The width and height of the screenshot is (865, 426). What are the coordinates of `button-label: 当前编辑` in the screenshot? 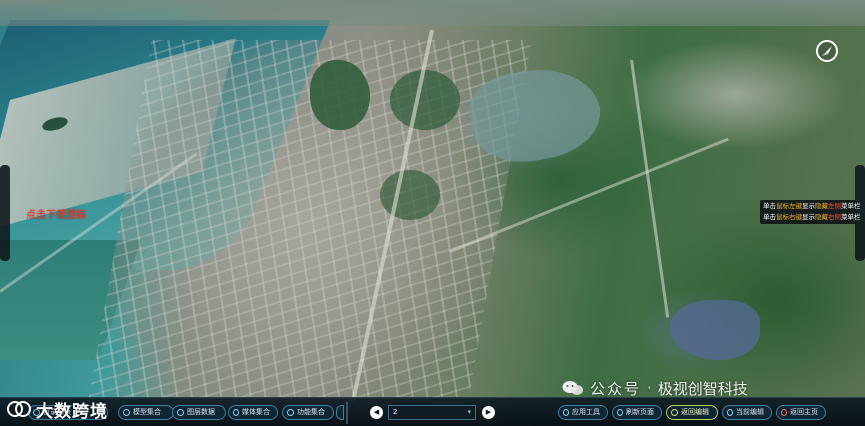 It's located at (750, 412).